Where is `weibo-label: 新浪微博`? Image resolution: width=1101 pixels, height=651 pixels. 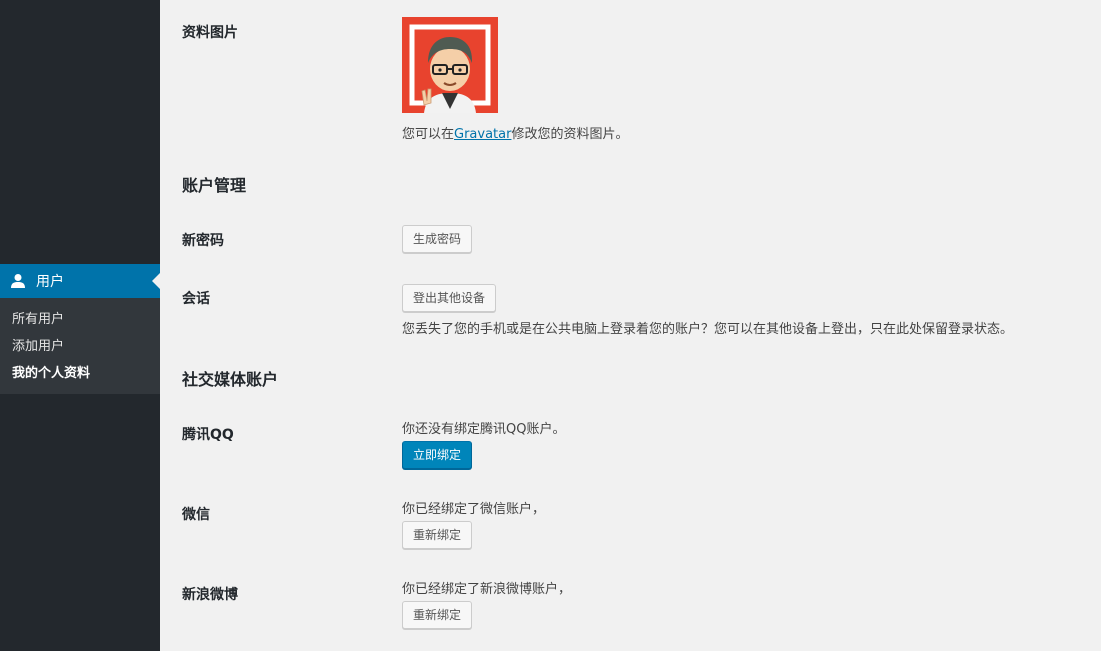
weibo-label: 新浪微博 is located at coordinates (210, 595).